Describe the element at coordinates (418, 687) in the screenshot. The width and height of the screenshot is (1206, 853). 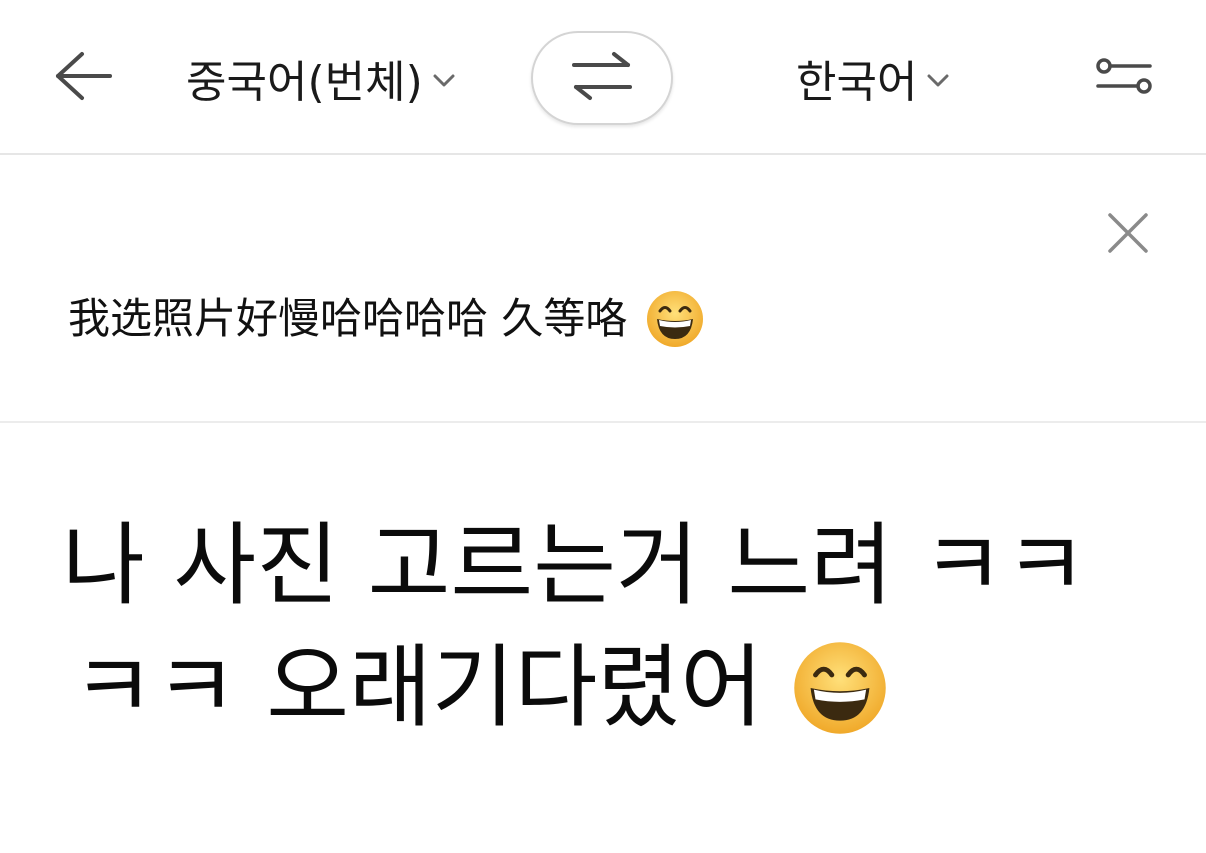
I see `result-line-2-text: ㅋㅋ 오래기다렸어` at that location.